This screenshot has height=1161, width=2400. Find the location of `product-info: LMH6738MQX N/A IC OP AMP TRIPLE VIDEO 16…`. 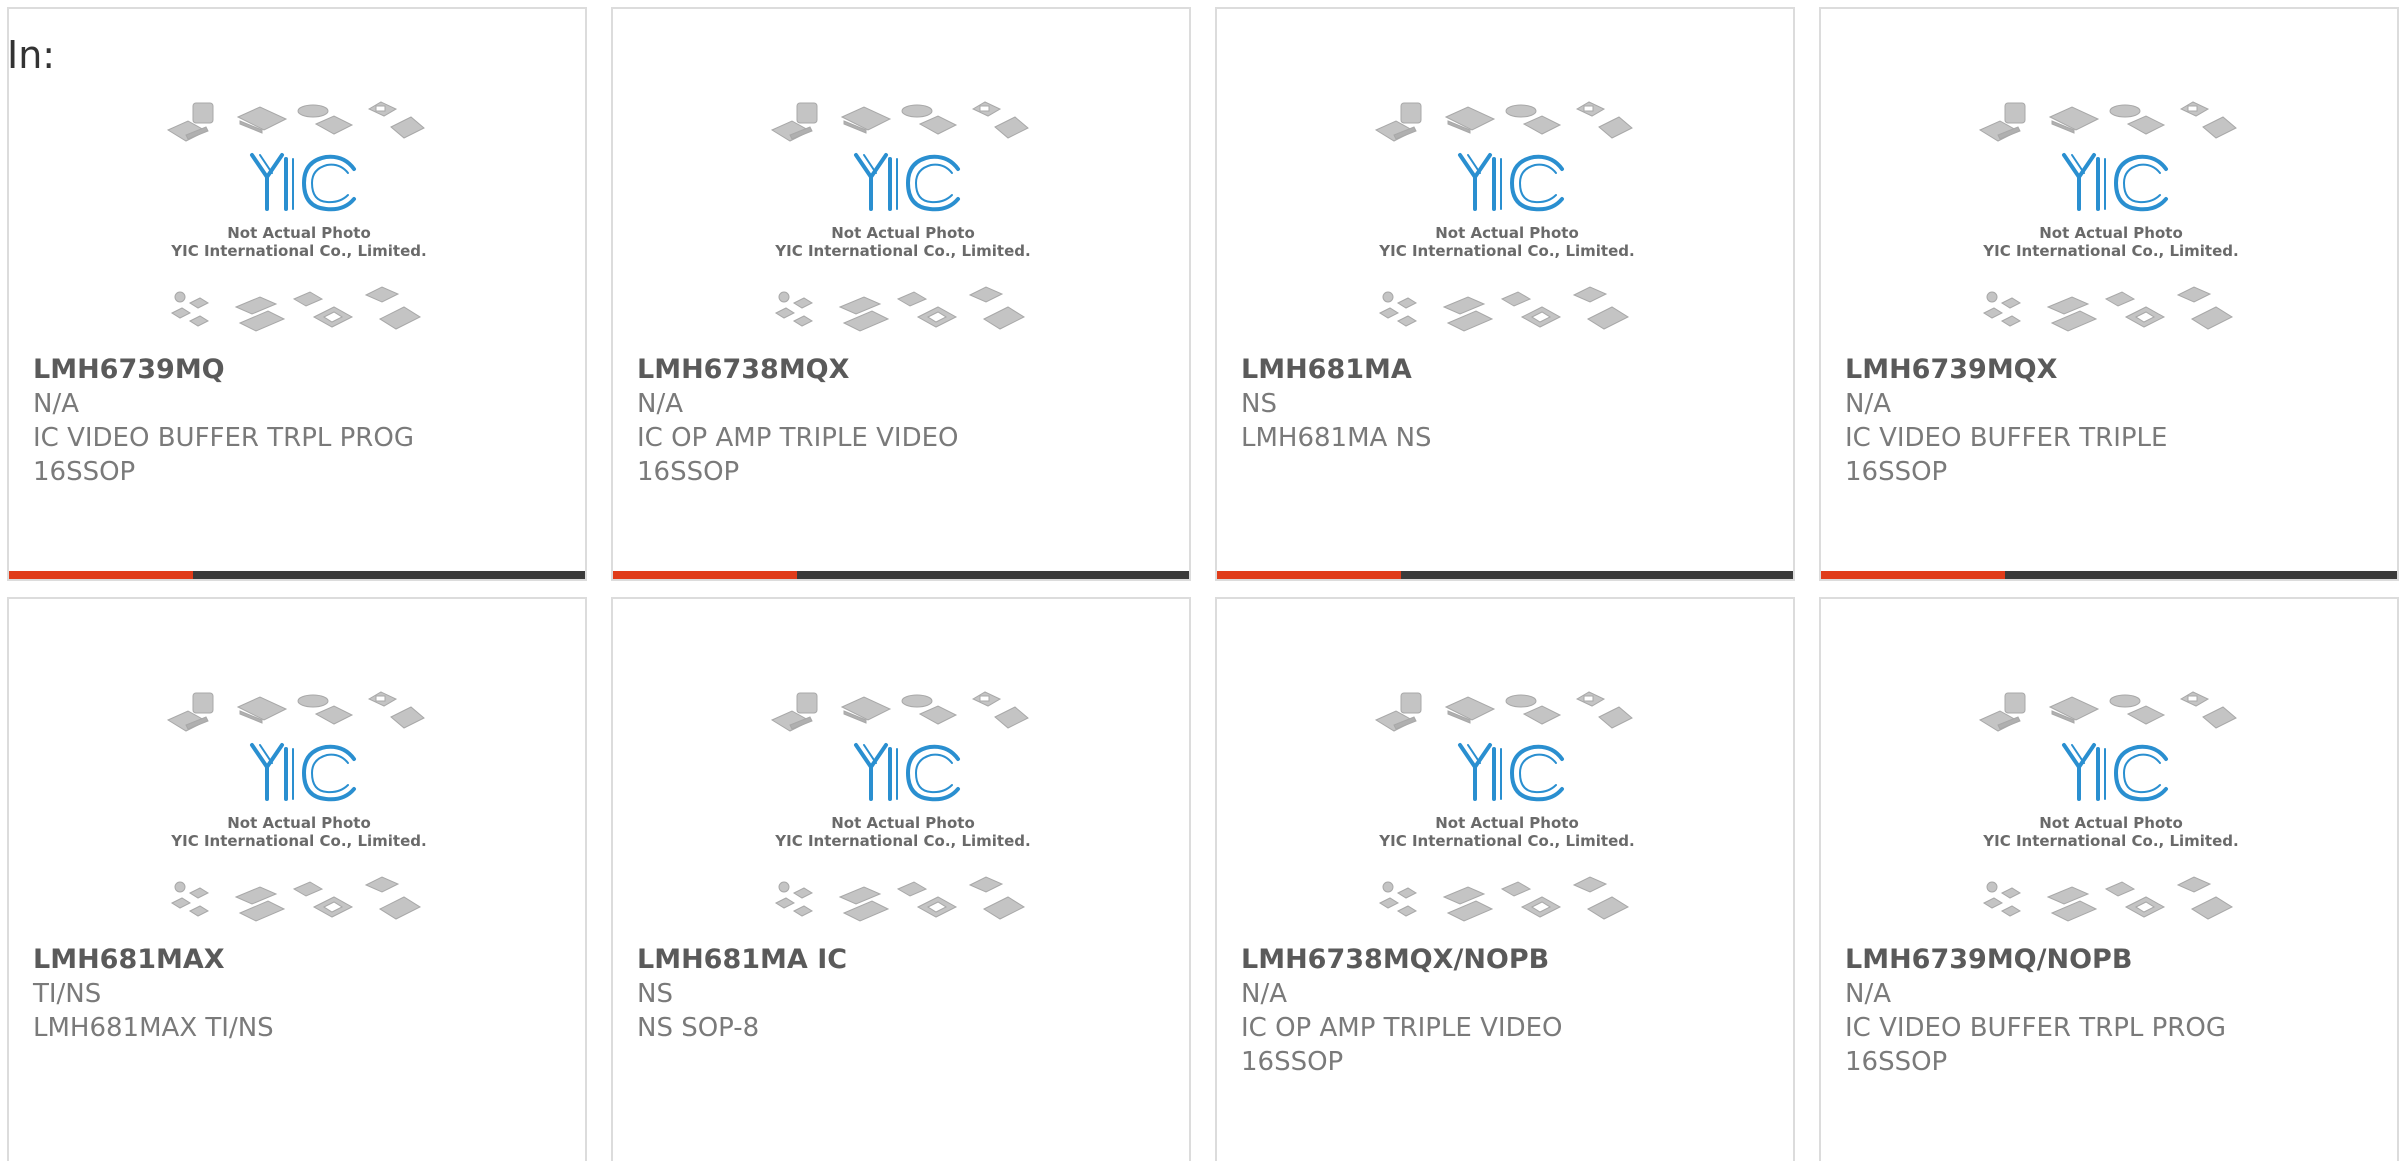

product-info: LMH6738MQX N/A IC OP AMP TRIPLE VIDEO 16… is located at coordinates (903, 421).